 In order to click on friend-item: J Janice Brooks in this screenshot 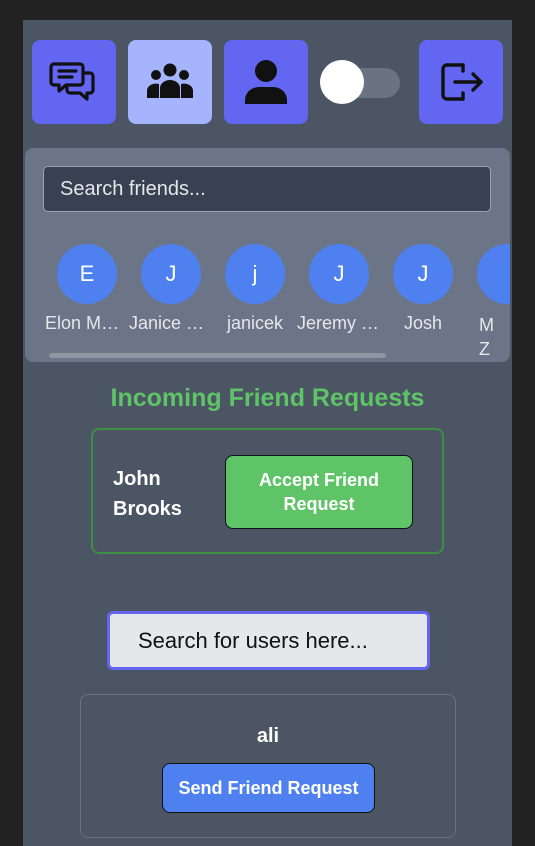, I will do `click(171, 289)`.